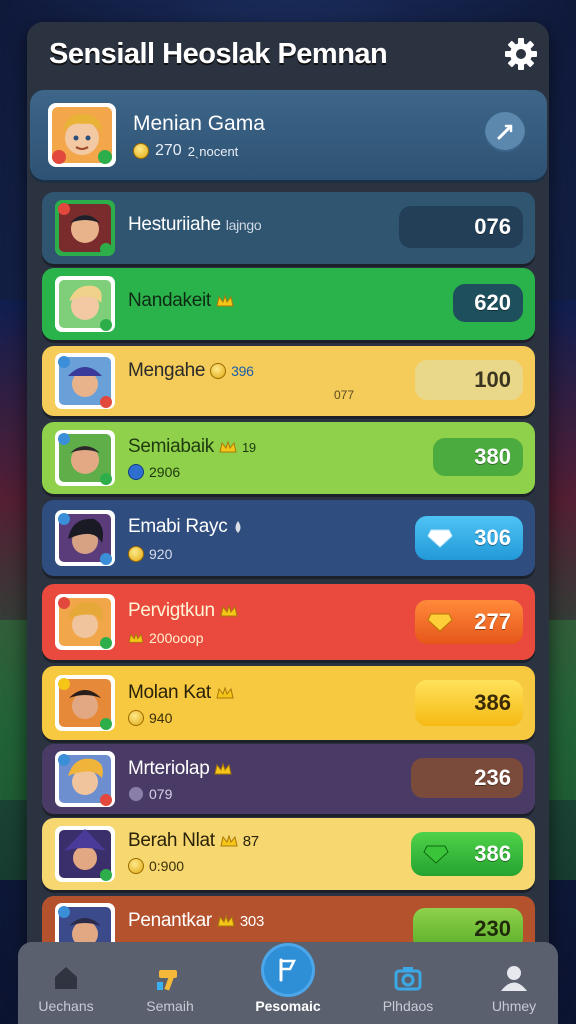 This screenshot has width=576, height=1024. Describe the element at coordinates (288, 703) in the screenshot. I see `player-row: Molan Kat 940 386` at that location.